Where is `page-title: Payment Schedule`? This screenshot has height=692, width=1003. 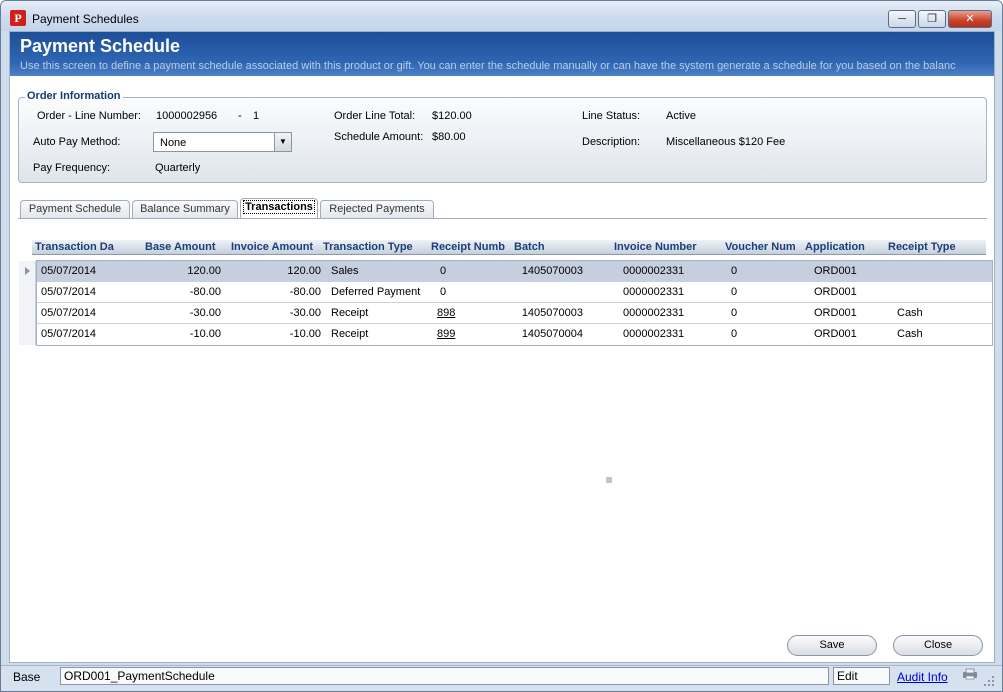 page-title: Payment Schedule is located at coordinates (100, 46).